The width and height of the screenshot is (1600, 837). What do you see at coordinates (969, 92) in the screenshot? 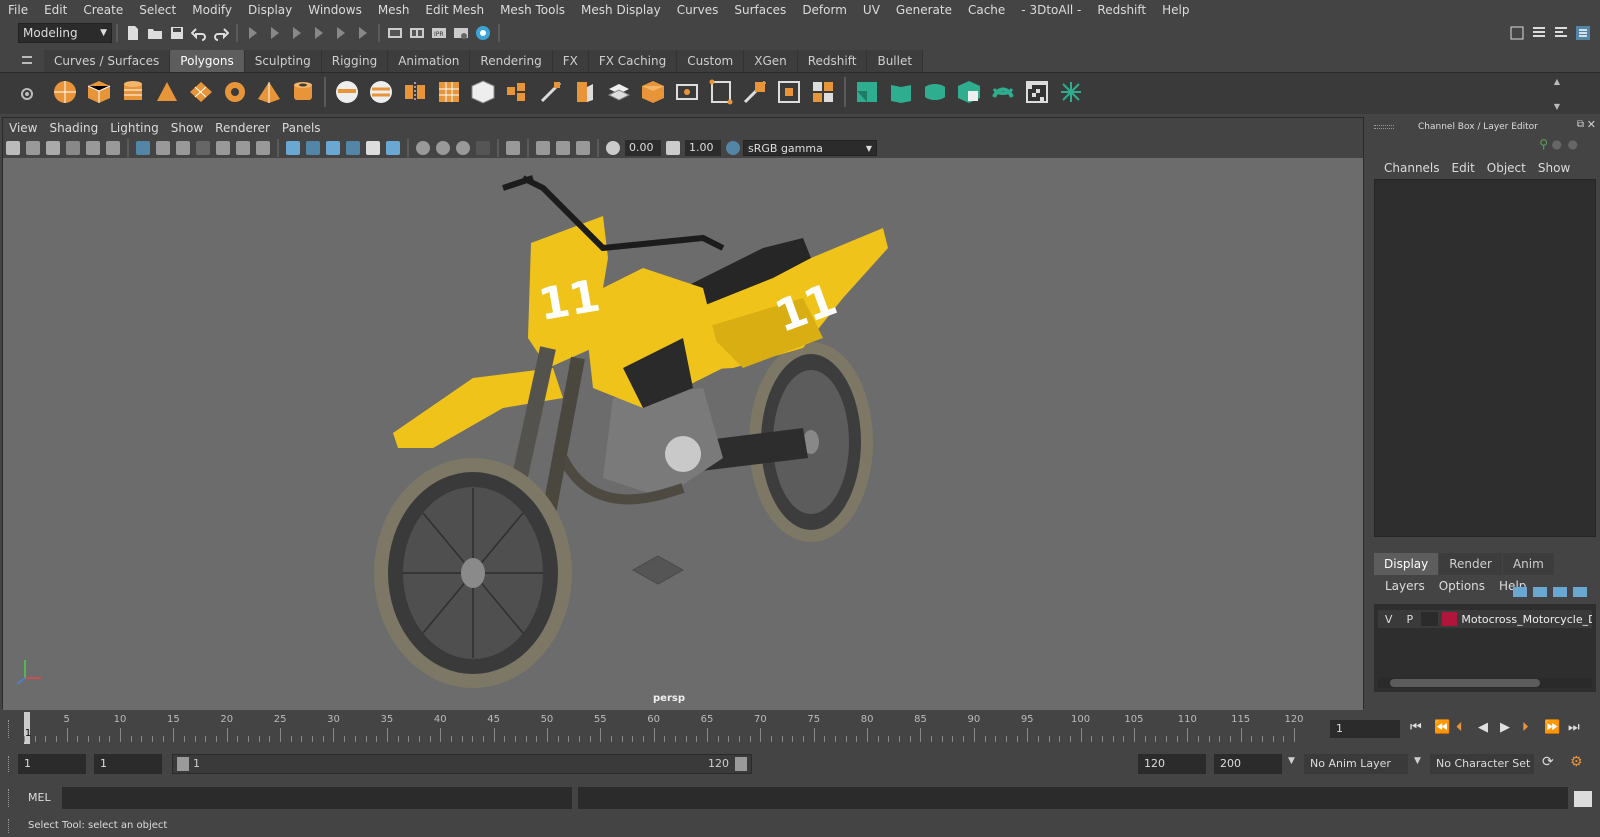
I see `uv-auto-icon` at bounding box center [969, 92].